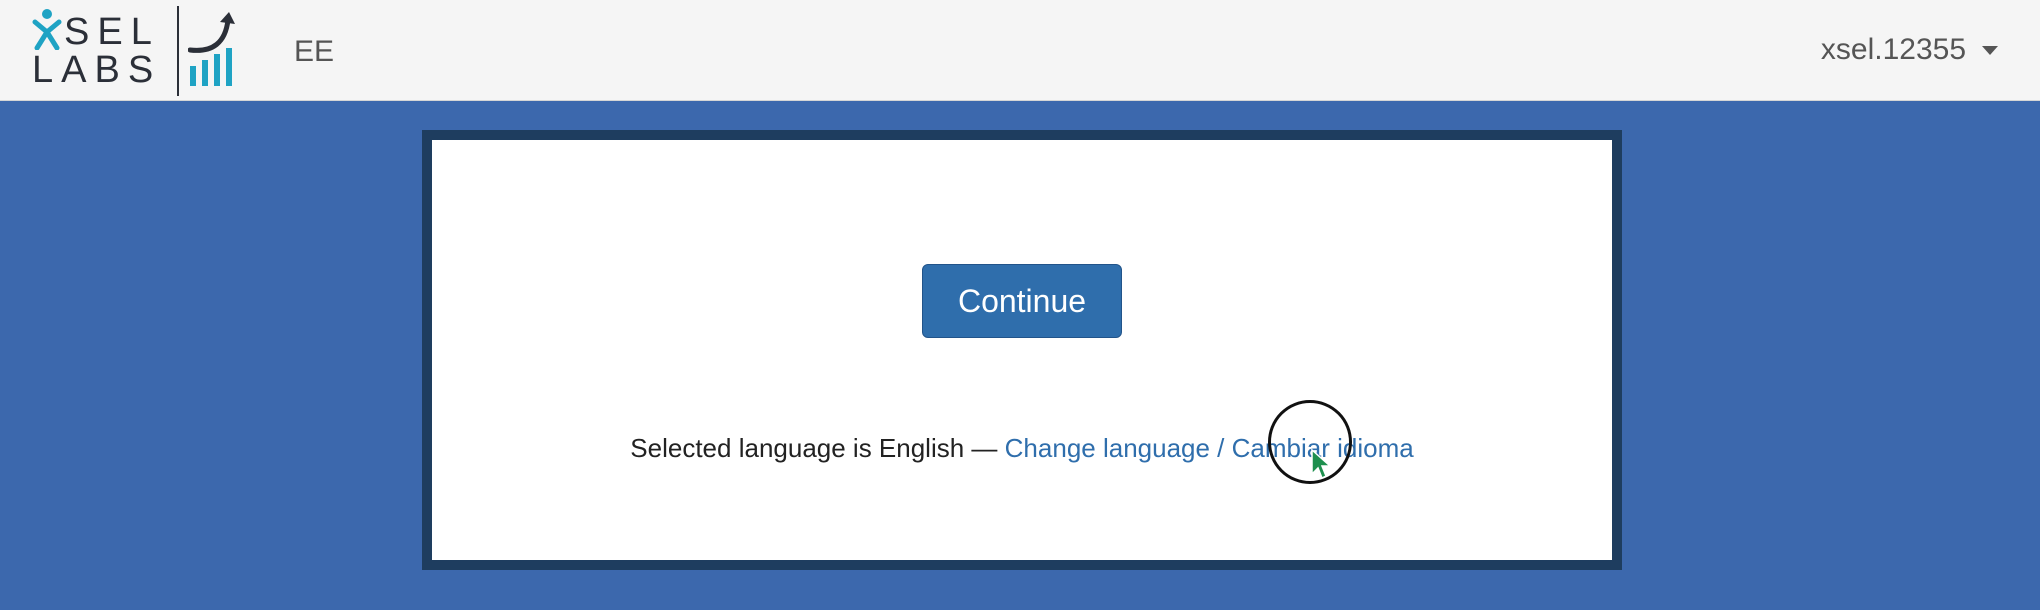  What do you see at coordinates (814, 448) in the screenshot?
I see `selected-language-text: Selected language is English —` at bounding box center [814, 448].